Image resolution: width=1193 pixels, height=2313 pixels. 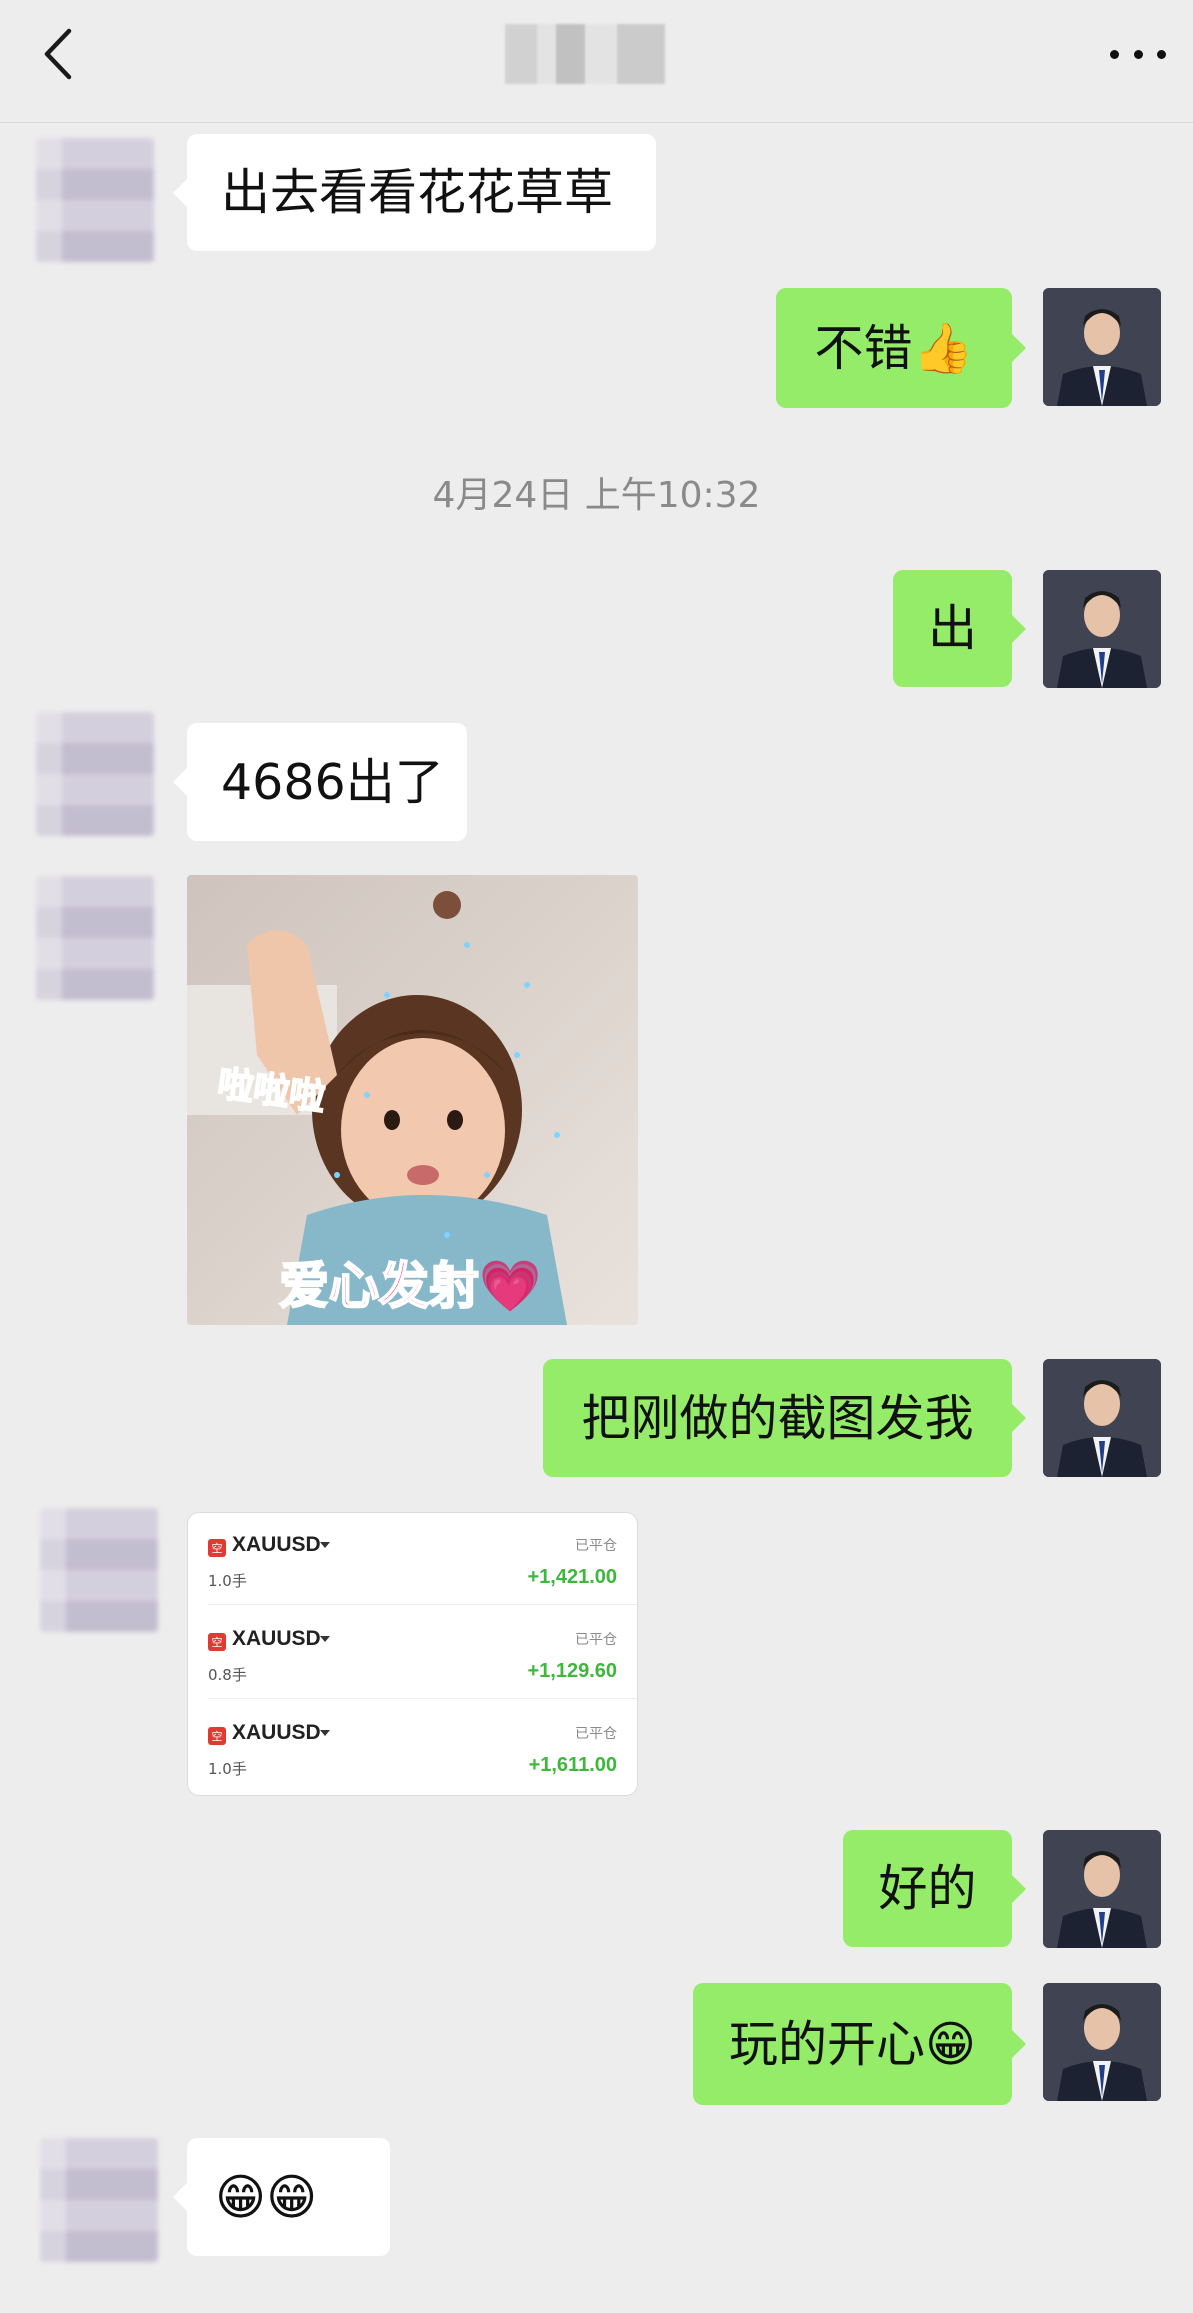 I want to click on message-bubble-outgoing: 不错👍, so click(x=901, y=348).